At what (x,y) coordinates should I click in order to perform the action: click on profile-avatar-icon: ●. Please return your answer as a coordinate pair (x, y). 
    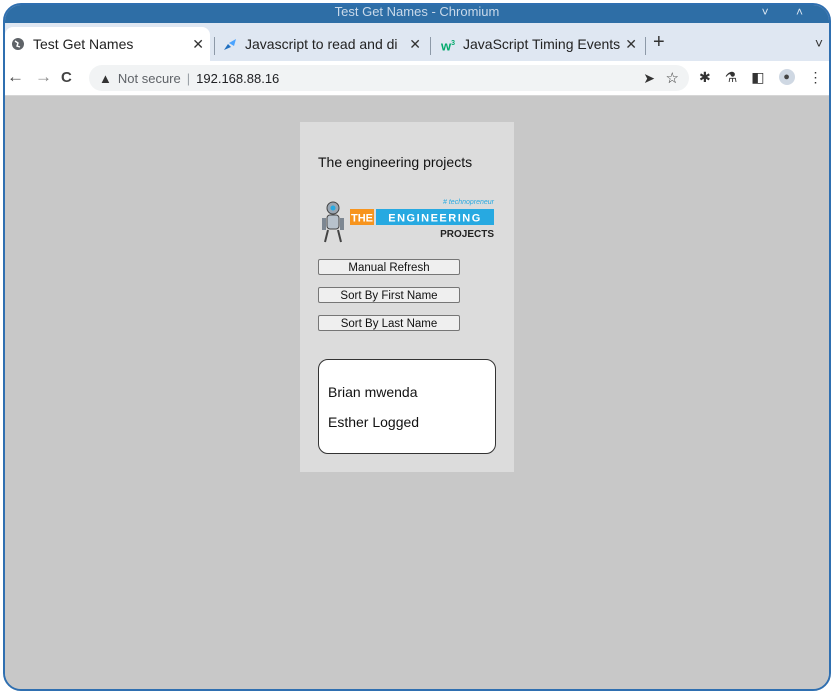
    Looking at the image, I should click on (786, 77).